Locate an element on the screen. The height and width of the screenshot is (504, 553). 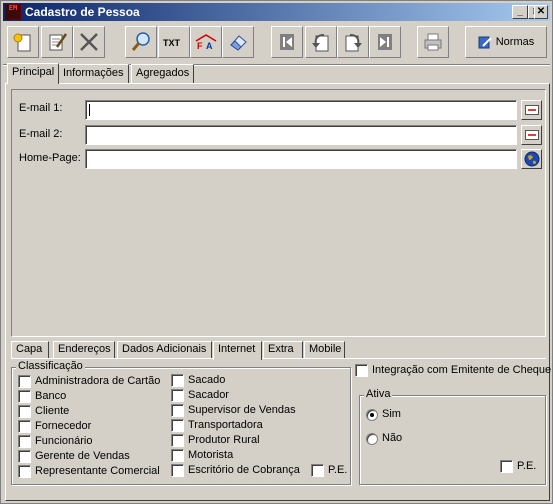
radio-ativa-sim is located at coordinates (372, 415).